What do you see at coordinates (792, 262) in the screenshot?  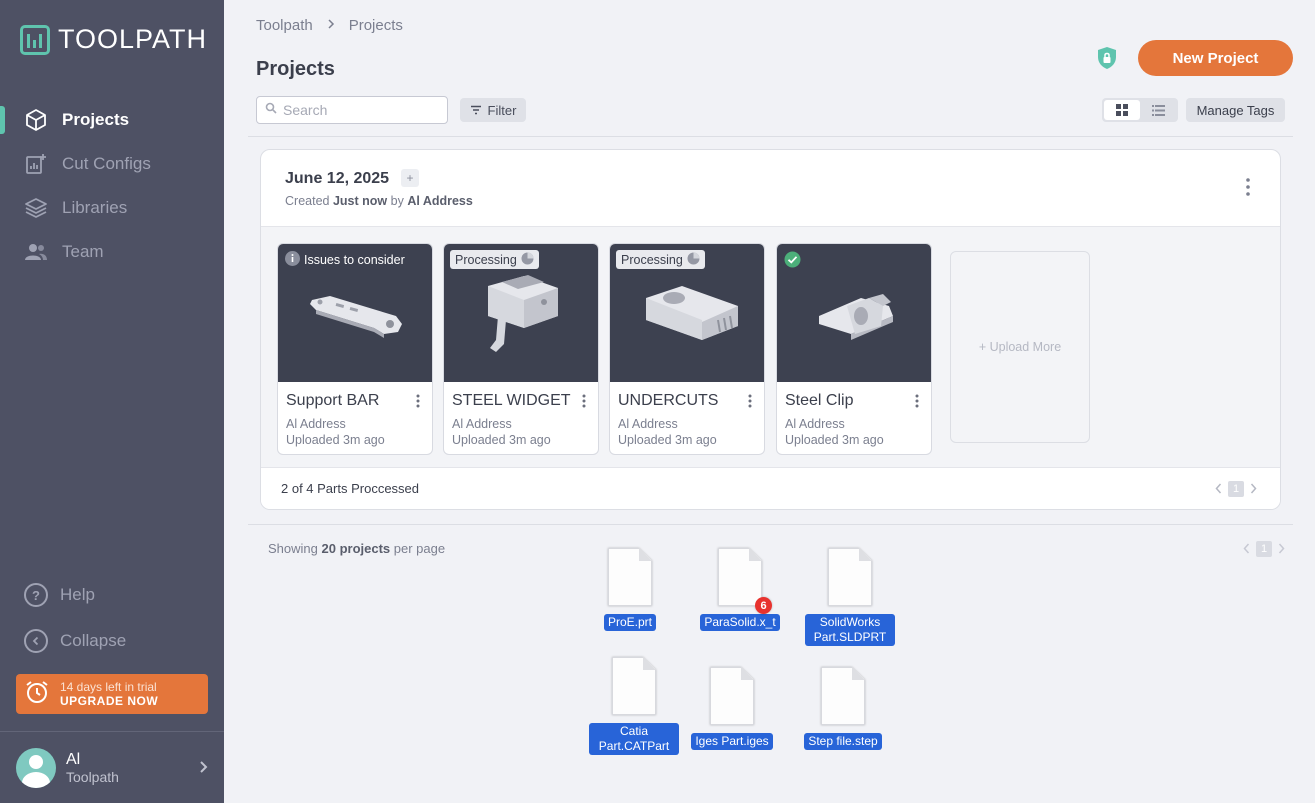 I see `check-circle-icon` at bounding box center [792, 262].